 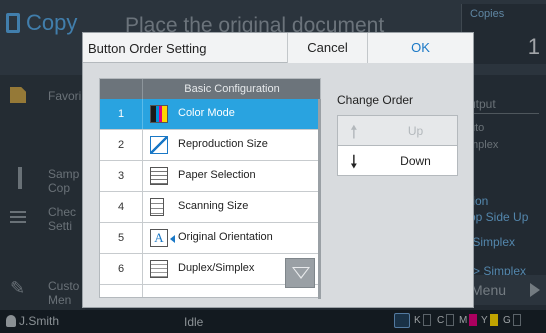 I want to click on item-number: 1, so click(x=121, y=114).